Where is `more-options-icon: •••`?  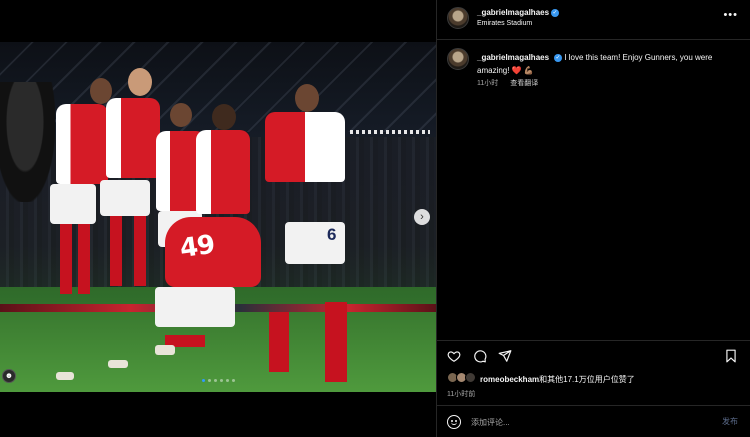
more-options-icon: ••• is located at coordinates (730, 15).